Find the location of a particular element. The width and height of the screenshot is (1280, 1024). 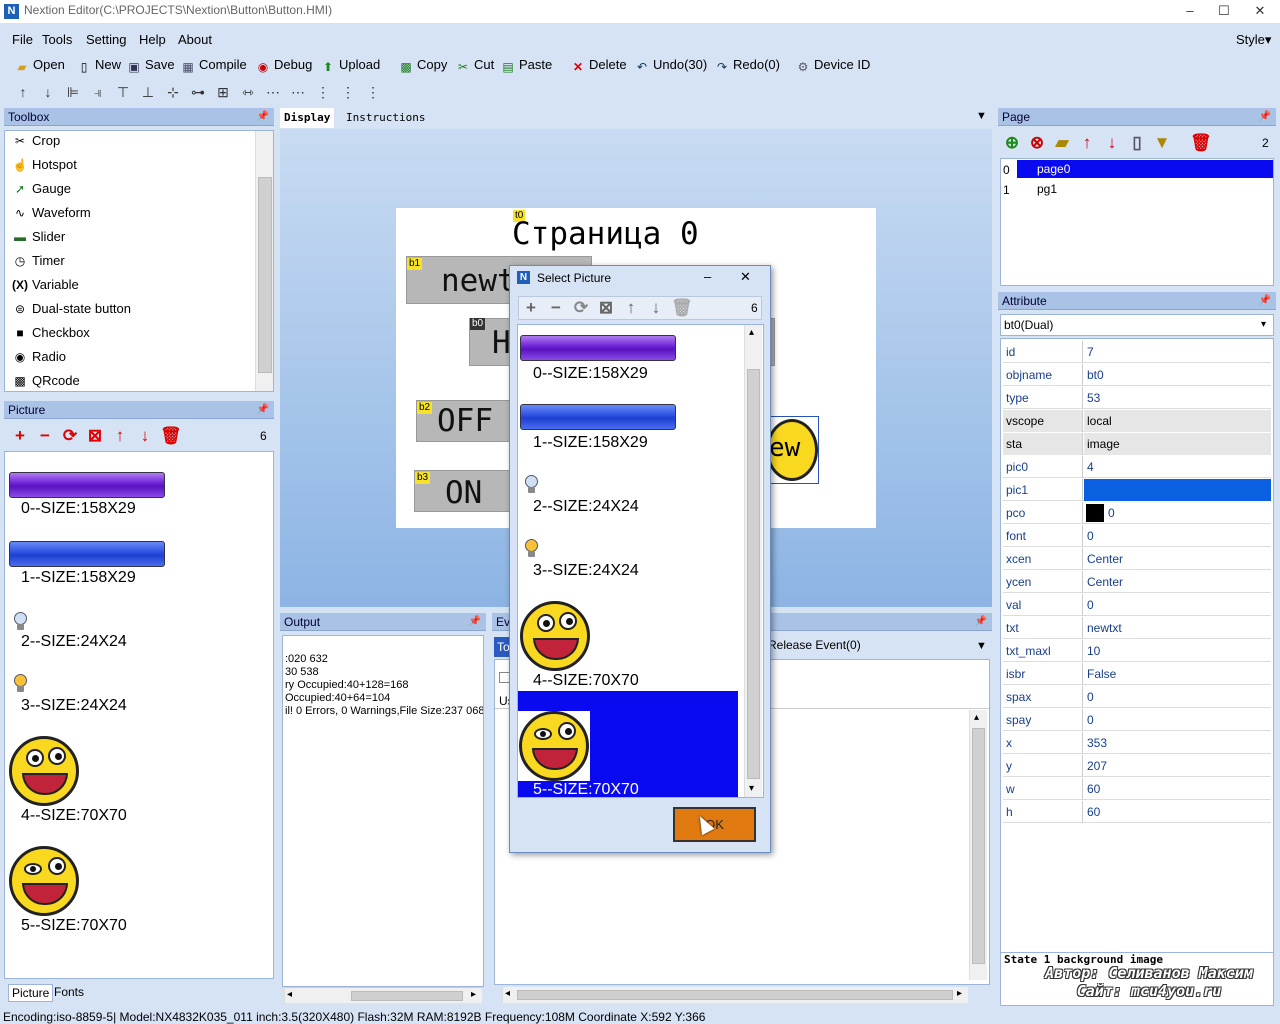

attribute-value: newtxt is located at coordinates (1177, 628).